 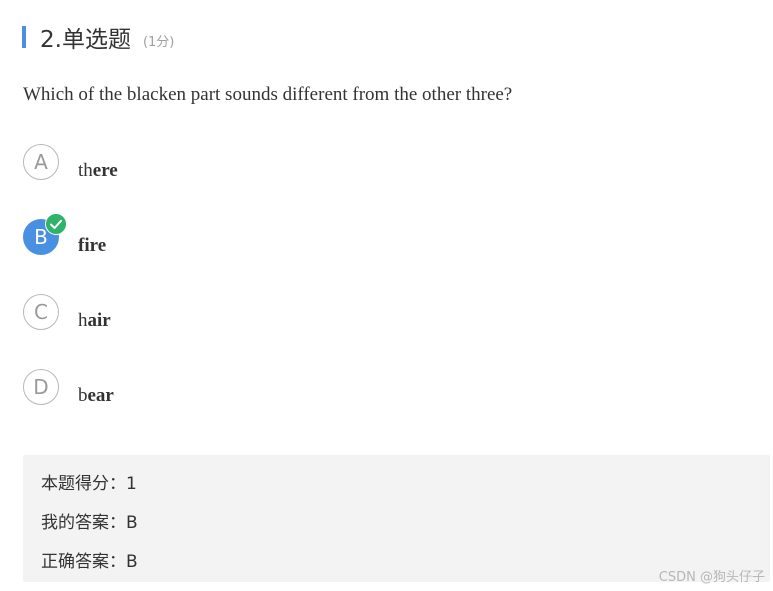 I want to click on watermark: CSDN @狗头仔子, so click(x=711, y=577).